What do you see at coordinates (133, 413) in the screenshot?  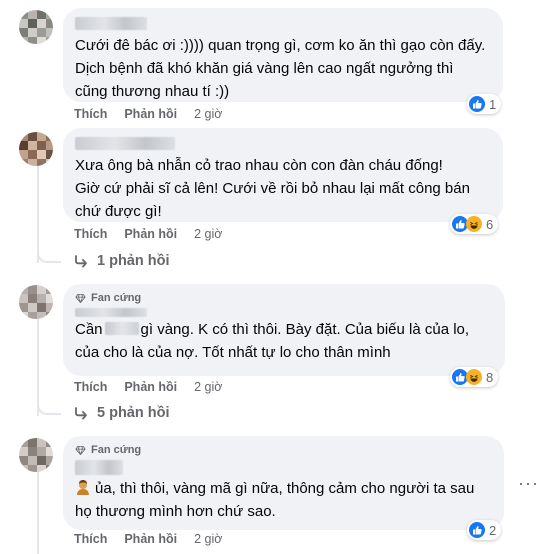 I see `replies-count-label: 5 phản hồi` at bounding box center [133, 413].